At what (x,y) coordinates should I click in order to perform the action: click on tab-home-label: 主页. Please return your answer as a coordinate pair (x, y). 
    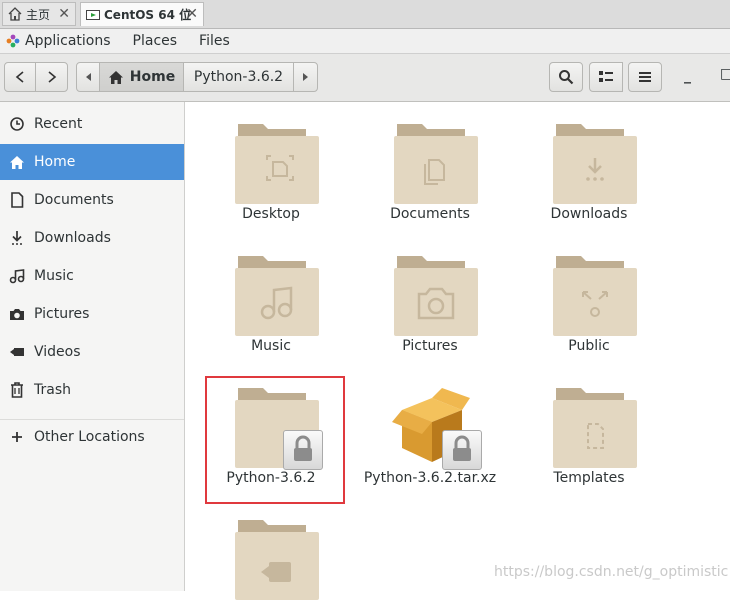
    Looking at the image, I should click on (38, 14).